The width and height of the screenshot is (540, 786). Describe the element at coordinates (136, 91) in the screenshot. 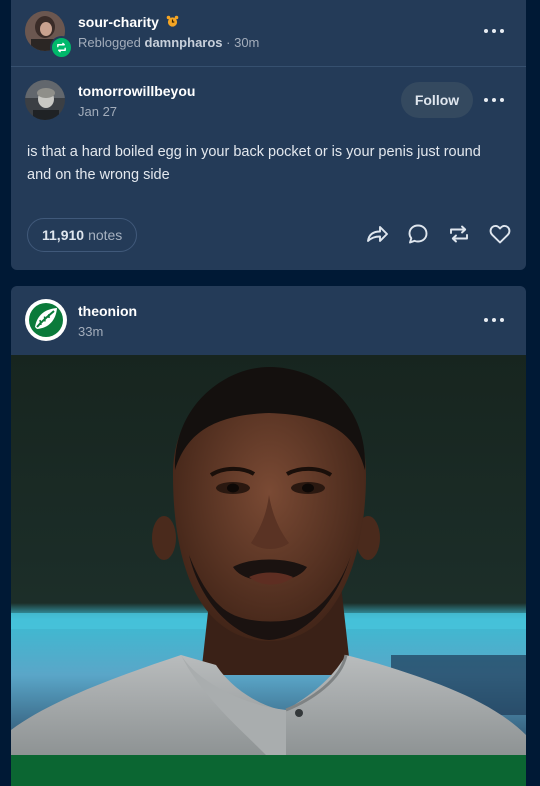

I see `original-poster-username: tomorrowillbeyou` at that location.